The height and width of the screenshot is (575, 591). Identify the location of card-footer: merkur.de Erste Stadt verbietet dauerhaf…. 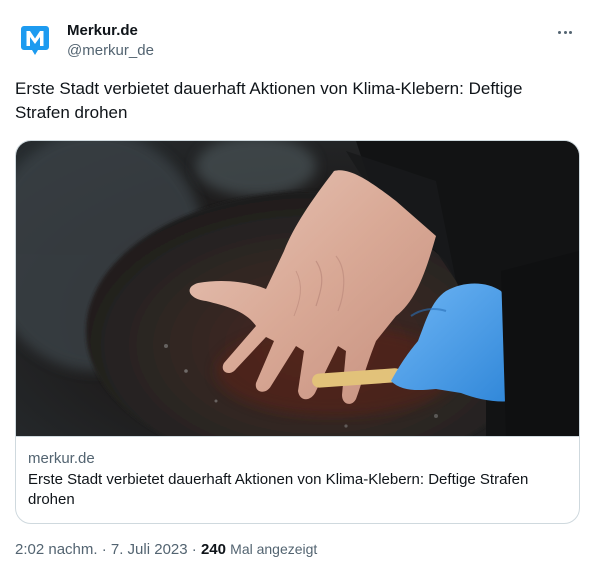
(297, 479).